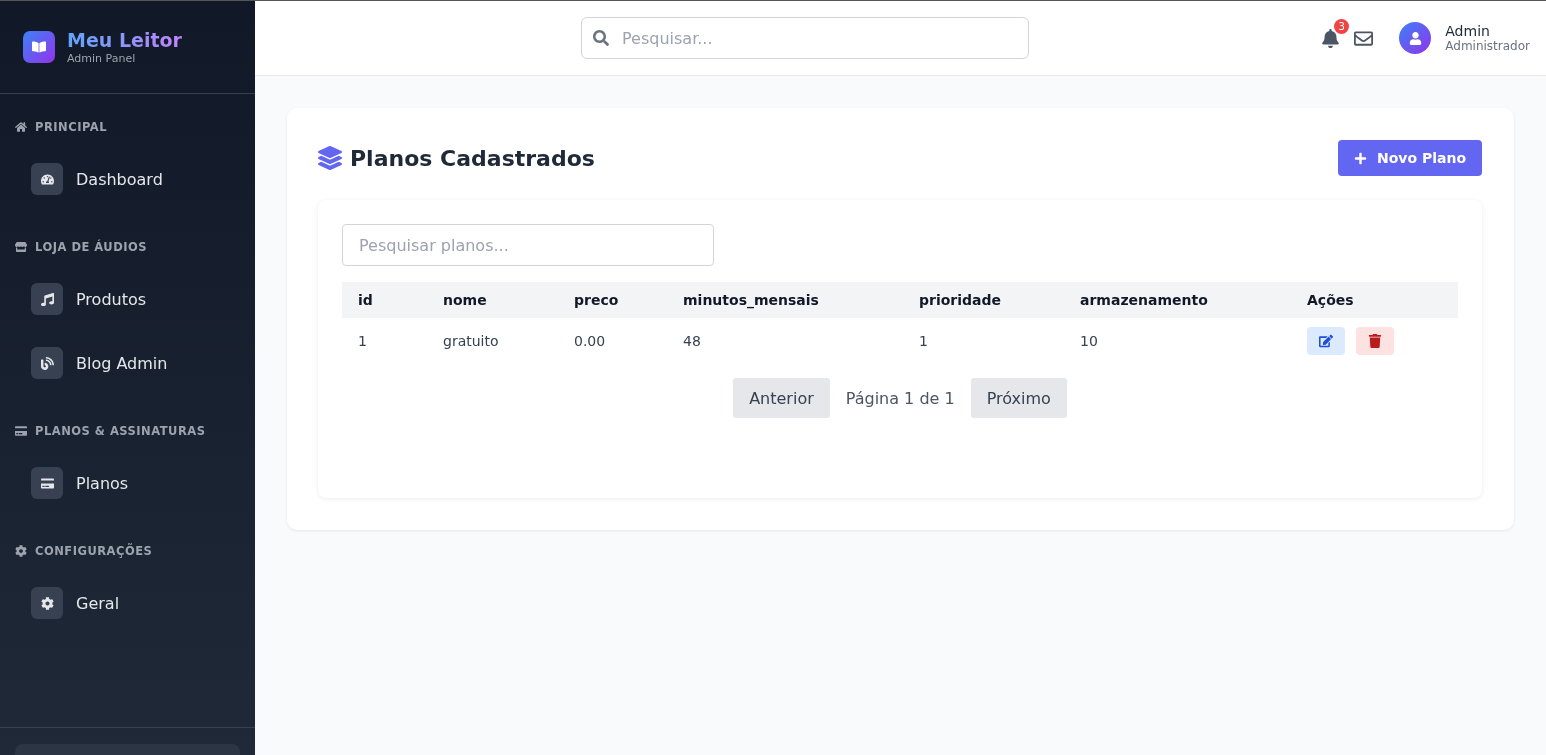  What do you see at coordinates (492, 300) in the screenshot?
I see `column-header: nome` at bounding box center [492, 300].